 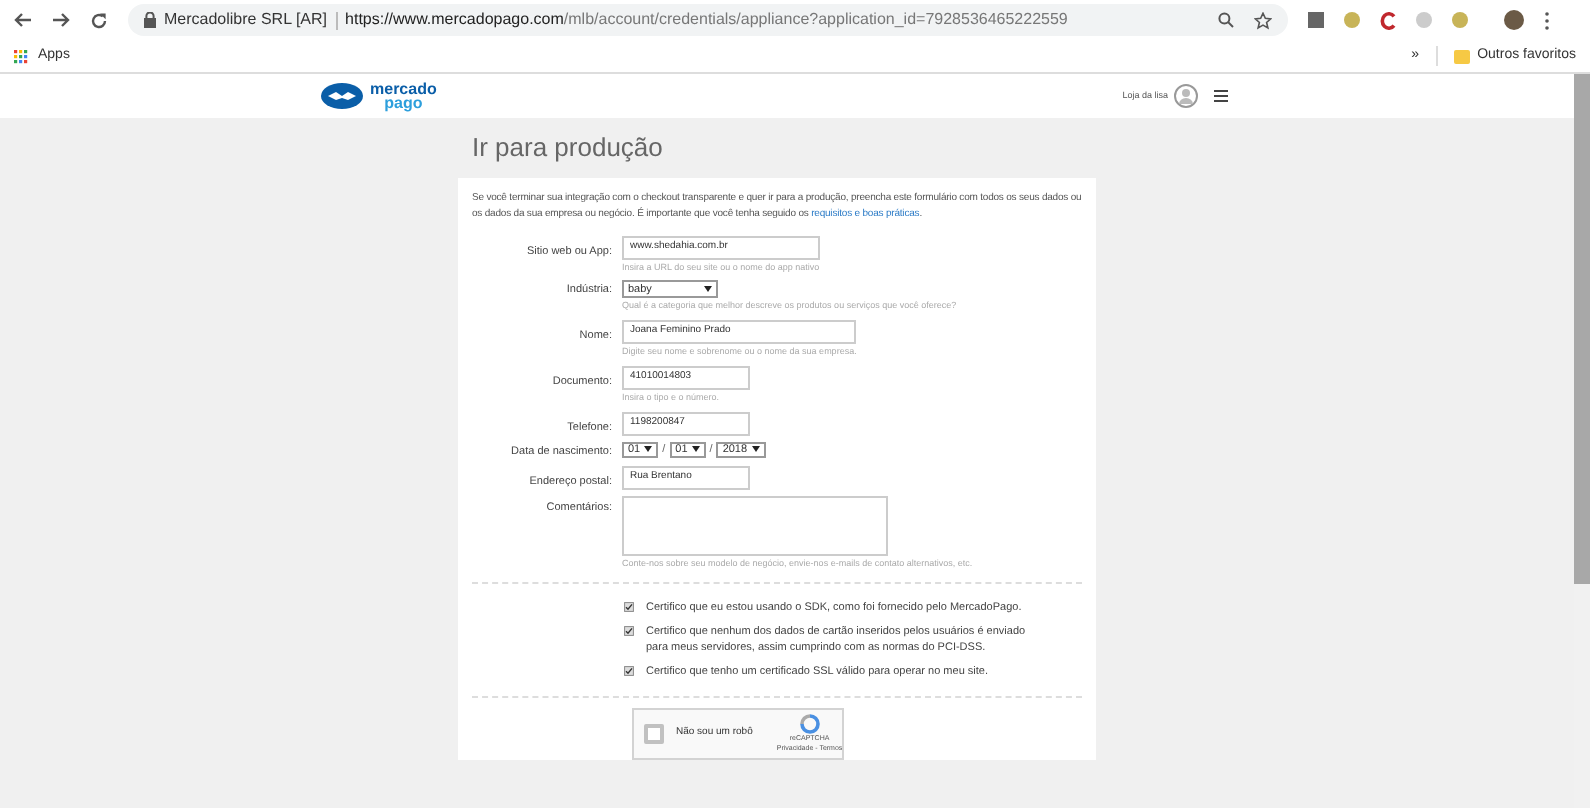 What do you see at coordinates (708, 20) in the screenshot?
I see `address-bar: Mercadolibre SRL [AR] https://www.mercadopago.com/mlb/account/credentials/appliance?application_id=7928536465222559` at bounding box center [708, 20].